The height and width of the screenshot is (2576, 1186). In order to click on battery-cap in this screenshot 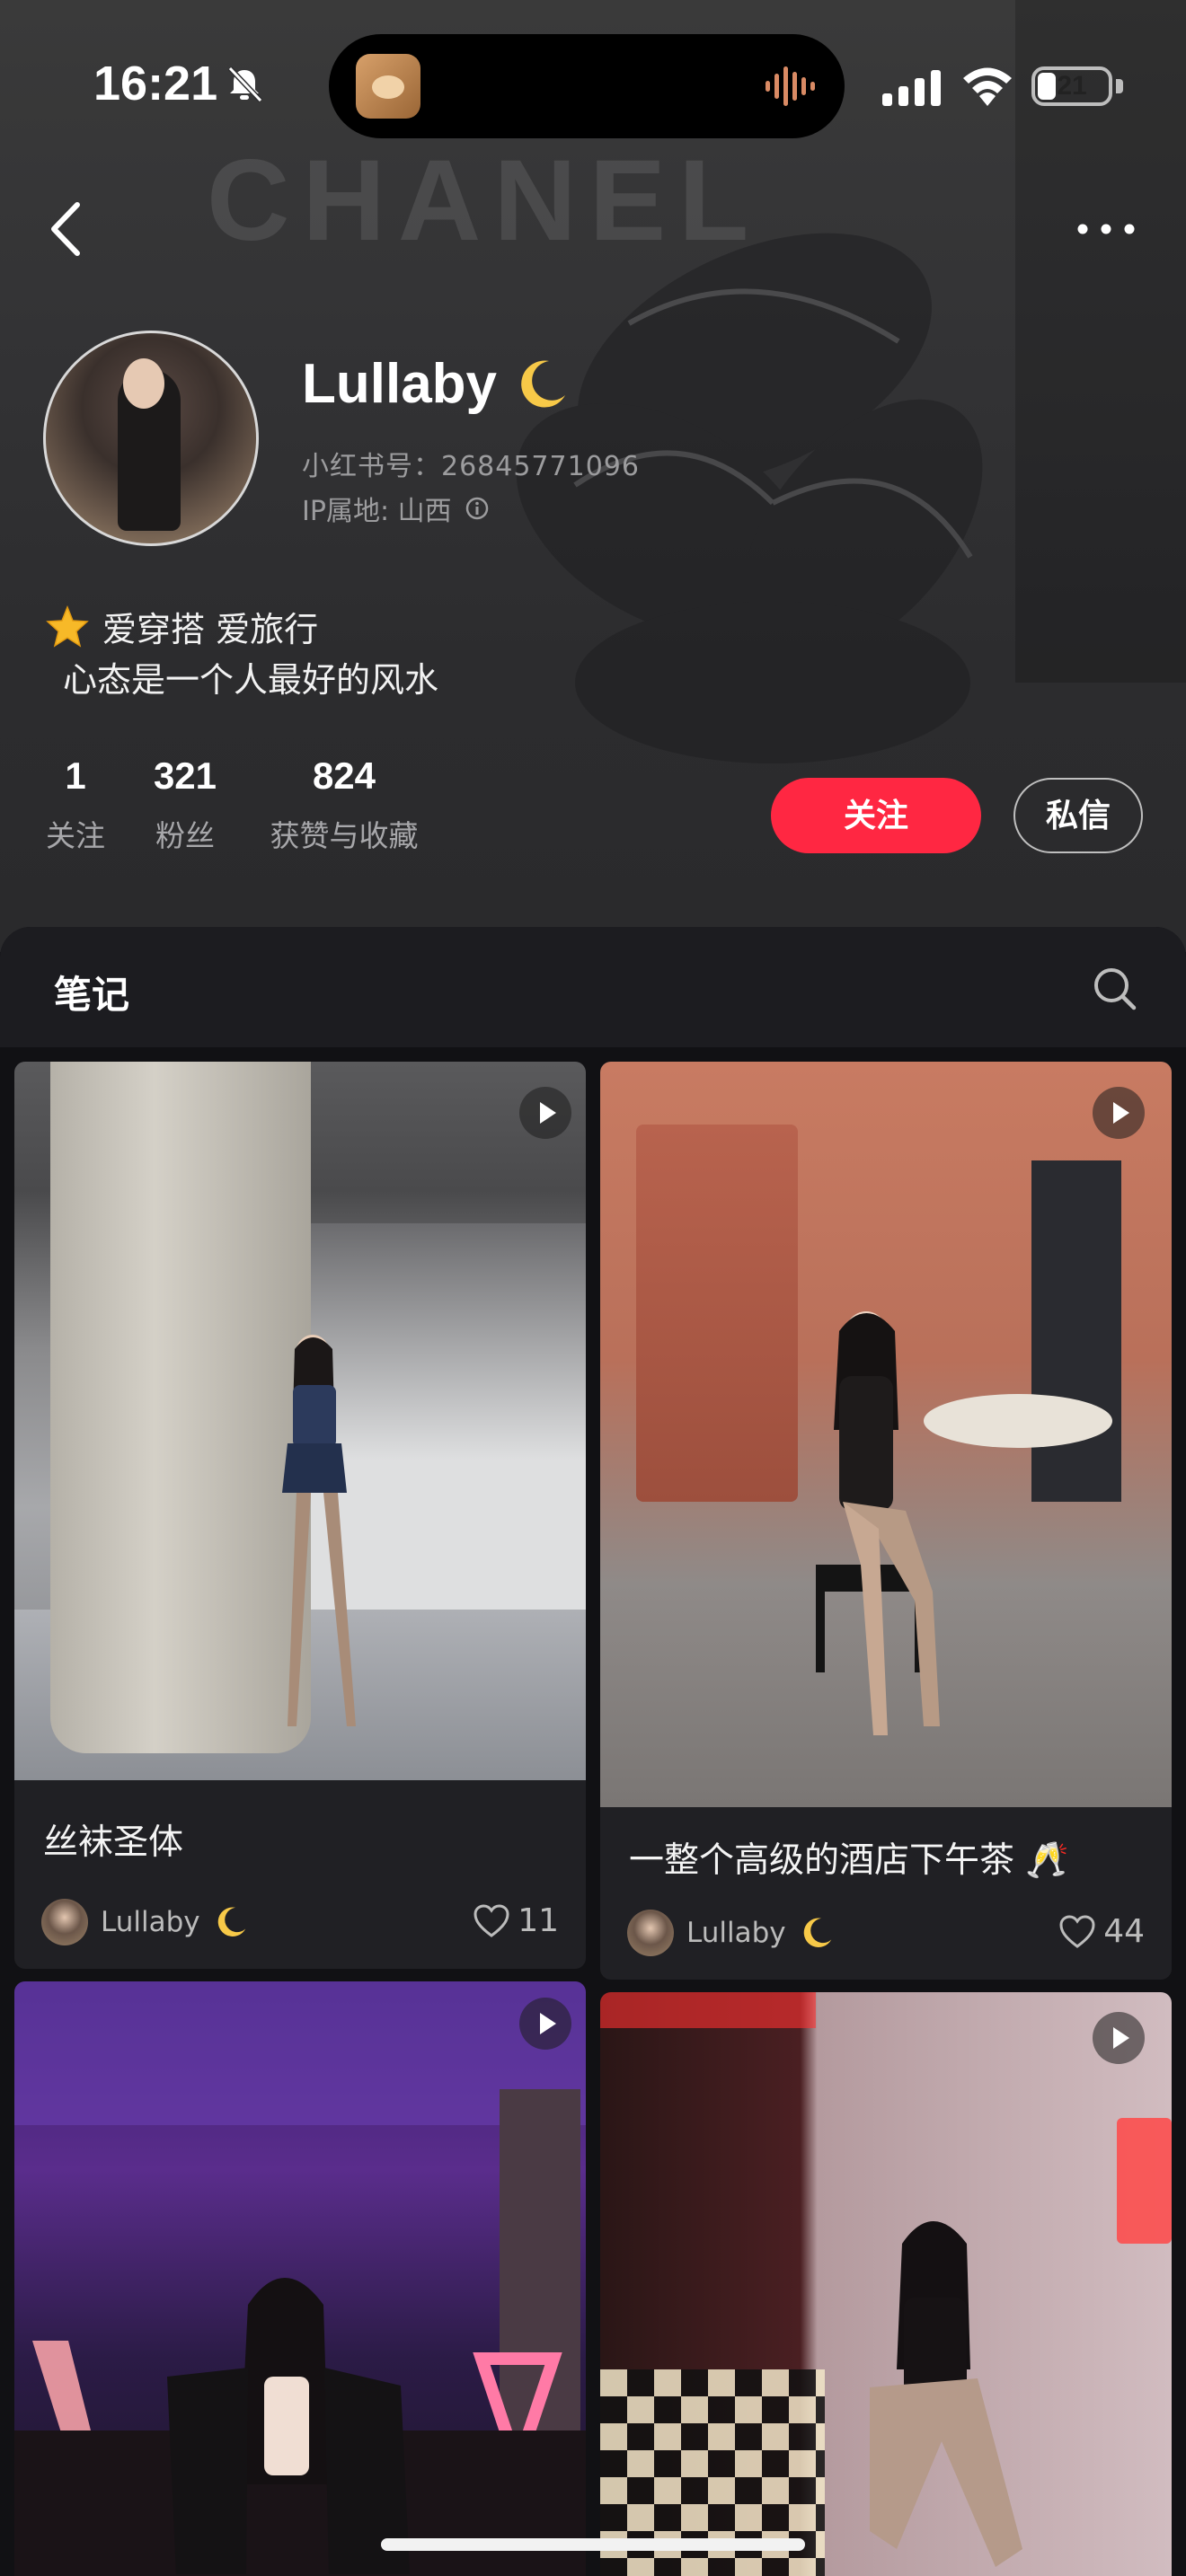, I will do `click(1119, 86)`.